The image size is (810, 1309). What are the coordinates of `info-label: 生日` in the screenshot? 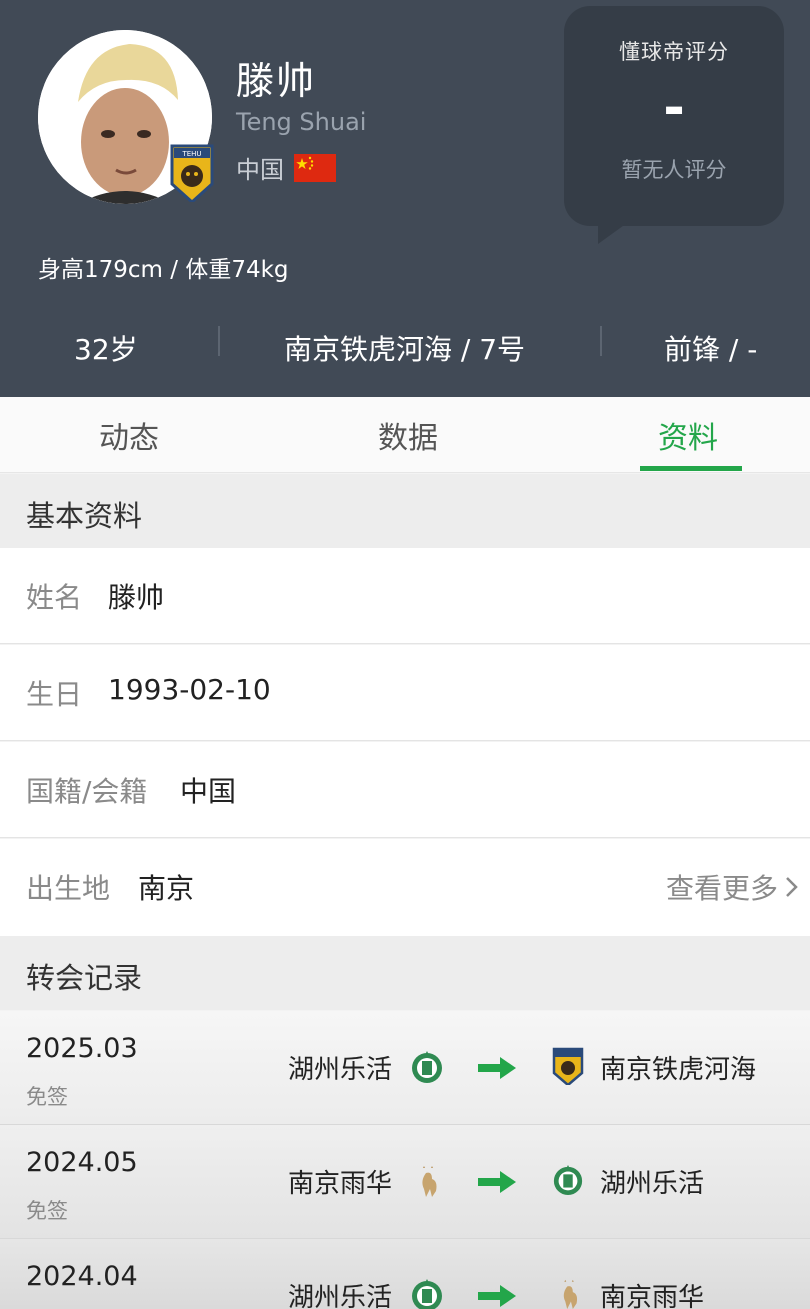 It's located at (54, 694).